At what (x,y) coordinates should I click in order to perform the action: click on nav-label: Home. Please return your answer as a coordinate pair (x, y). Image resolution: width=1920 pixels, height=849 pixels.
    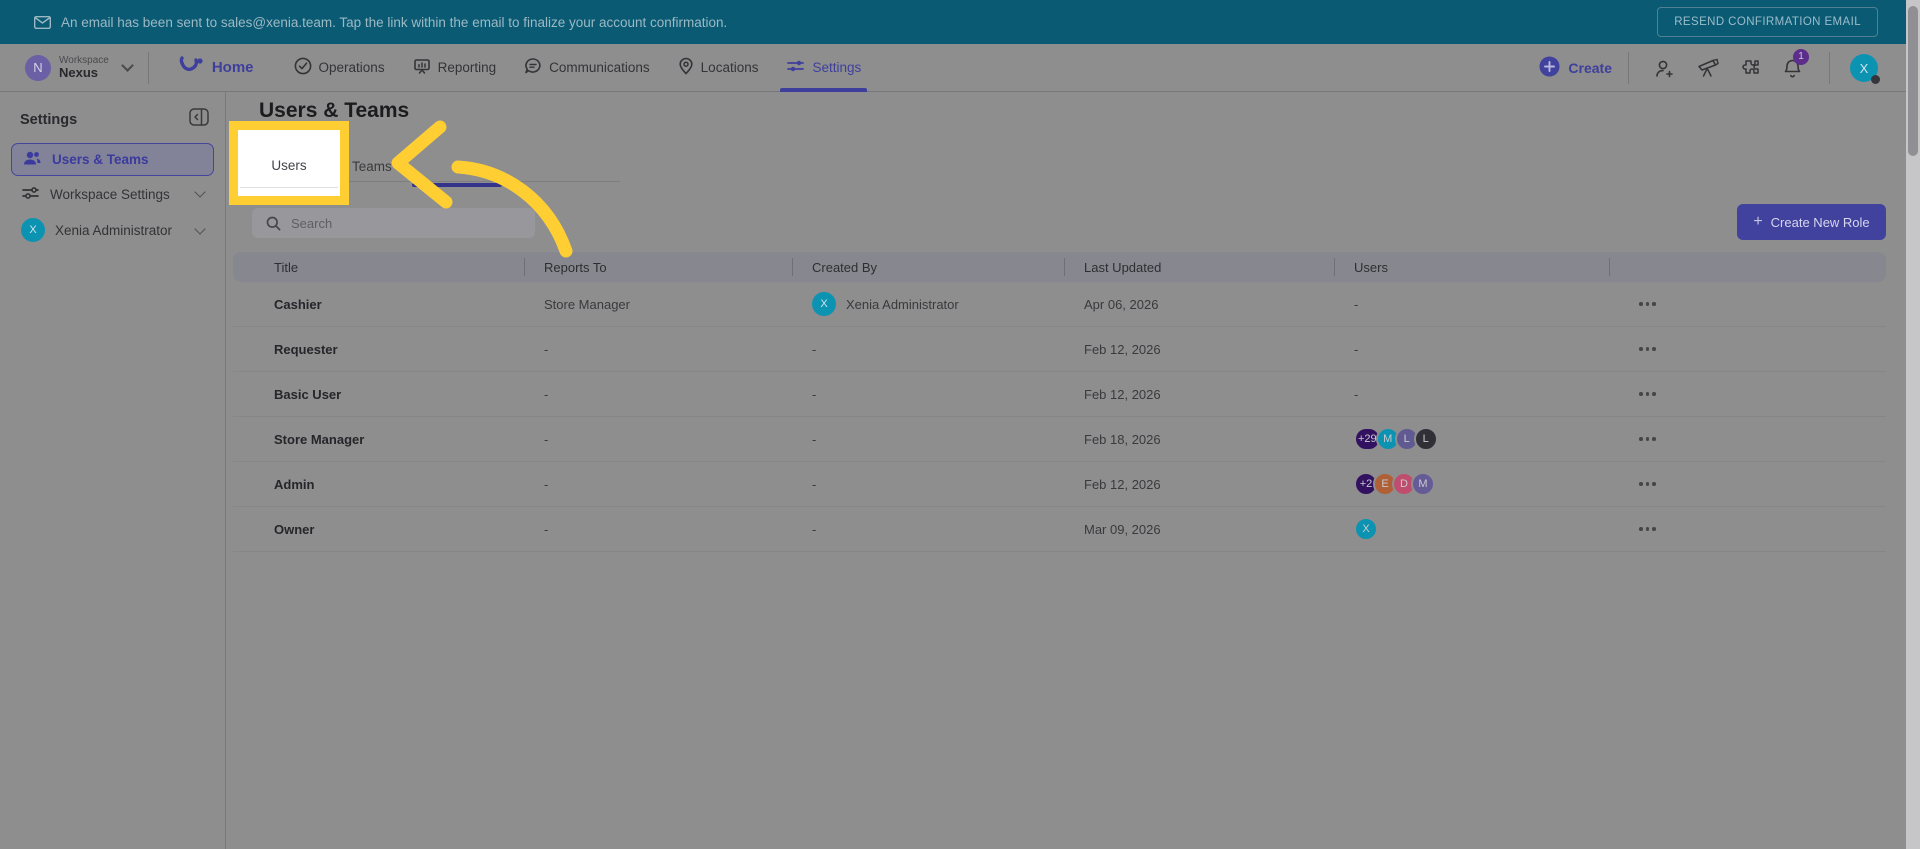
    Looking at the image, I should click on (232, 67).